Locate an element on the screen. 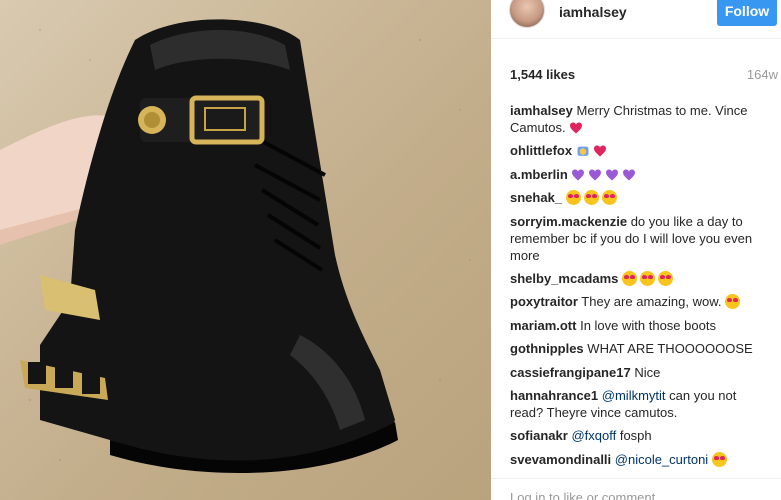 The height and width of the screenshot is (500, 781). comment-username: sofianakr is located at coordinates (539, 435).